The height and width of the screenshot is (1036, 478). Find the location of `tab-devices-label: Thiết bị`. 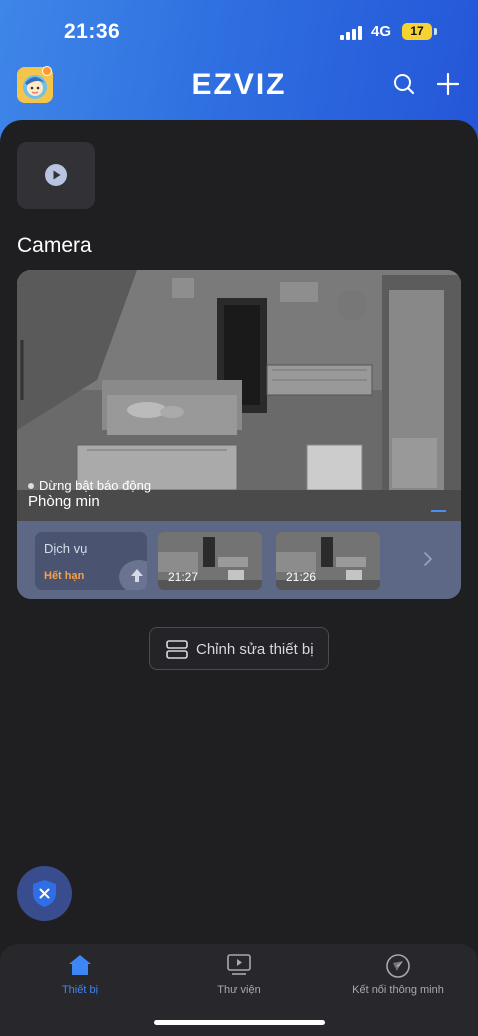

tab-devices-label: Thiết bị is located at coordinates (80, 990).